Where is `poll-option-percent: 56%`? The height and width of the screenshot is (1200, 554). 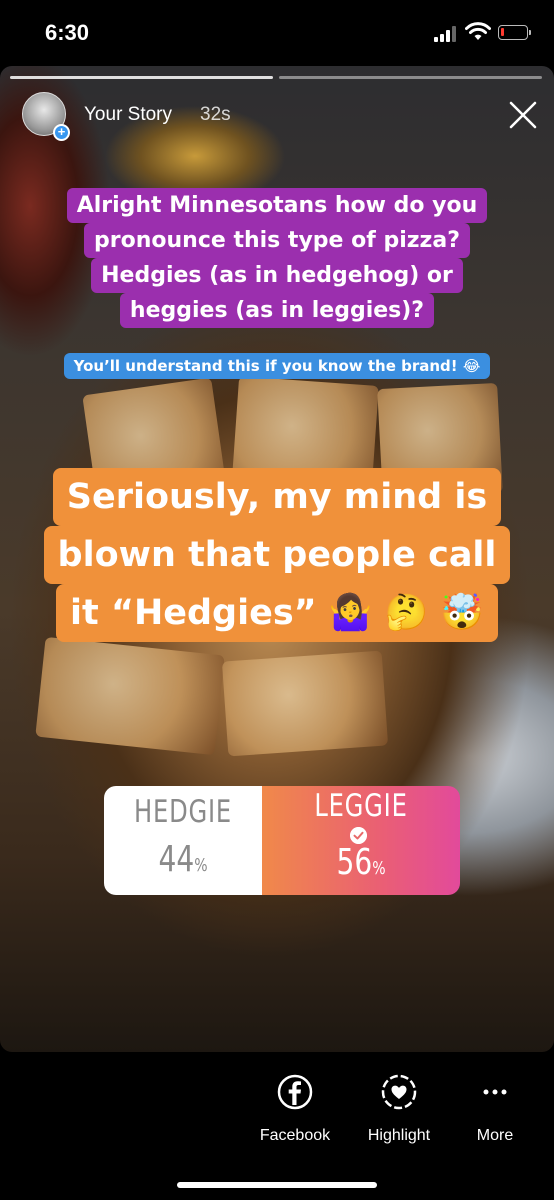 poll-option-percent: 56% is located at coordinates (361, 862).